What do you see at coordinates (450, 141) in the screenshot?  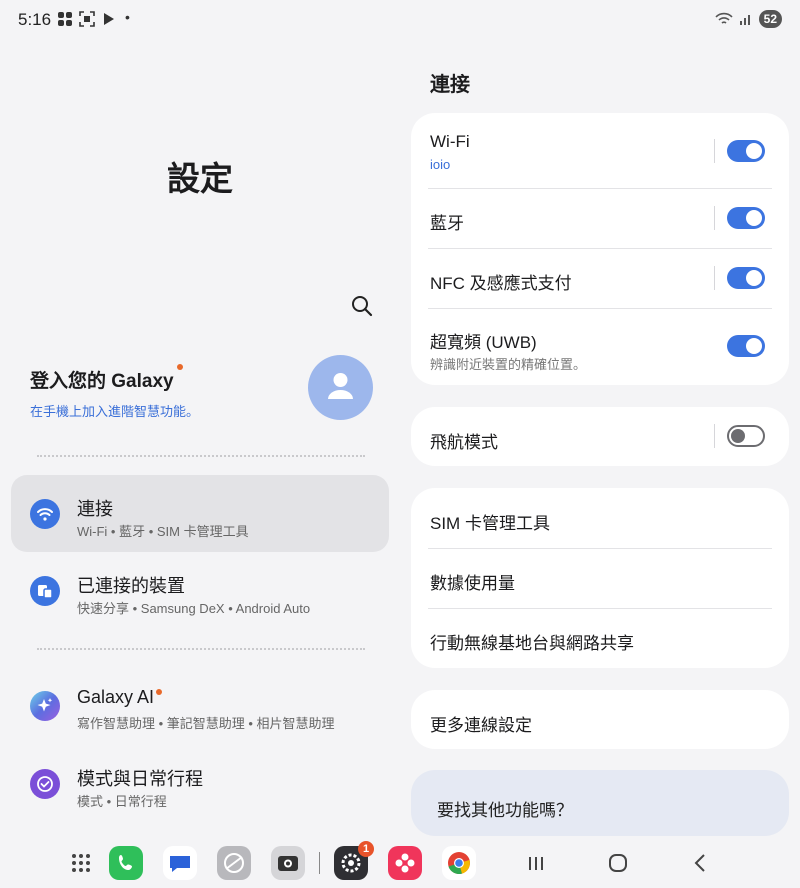 I see `row-title: Wi-Fi` at bounding box center [450, 141].